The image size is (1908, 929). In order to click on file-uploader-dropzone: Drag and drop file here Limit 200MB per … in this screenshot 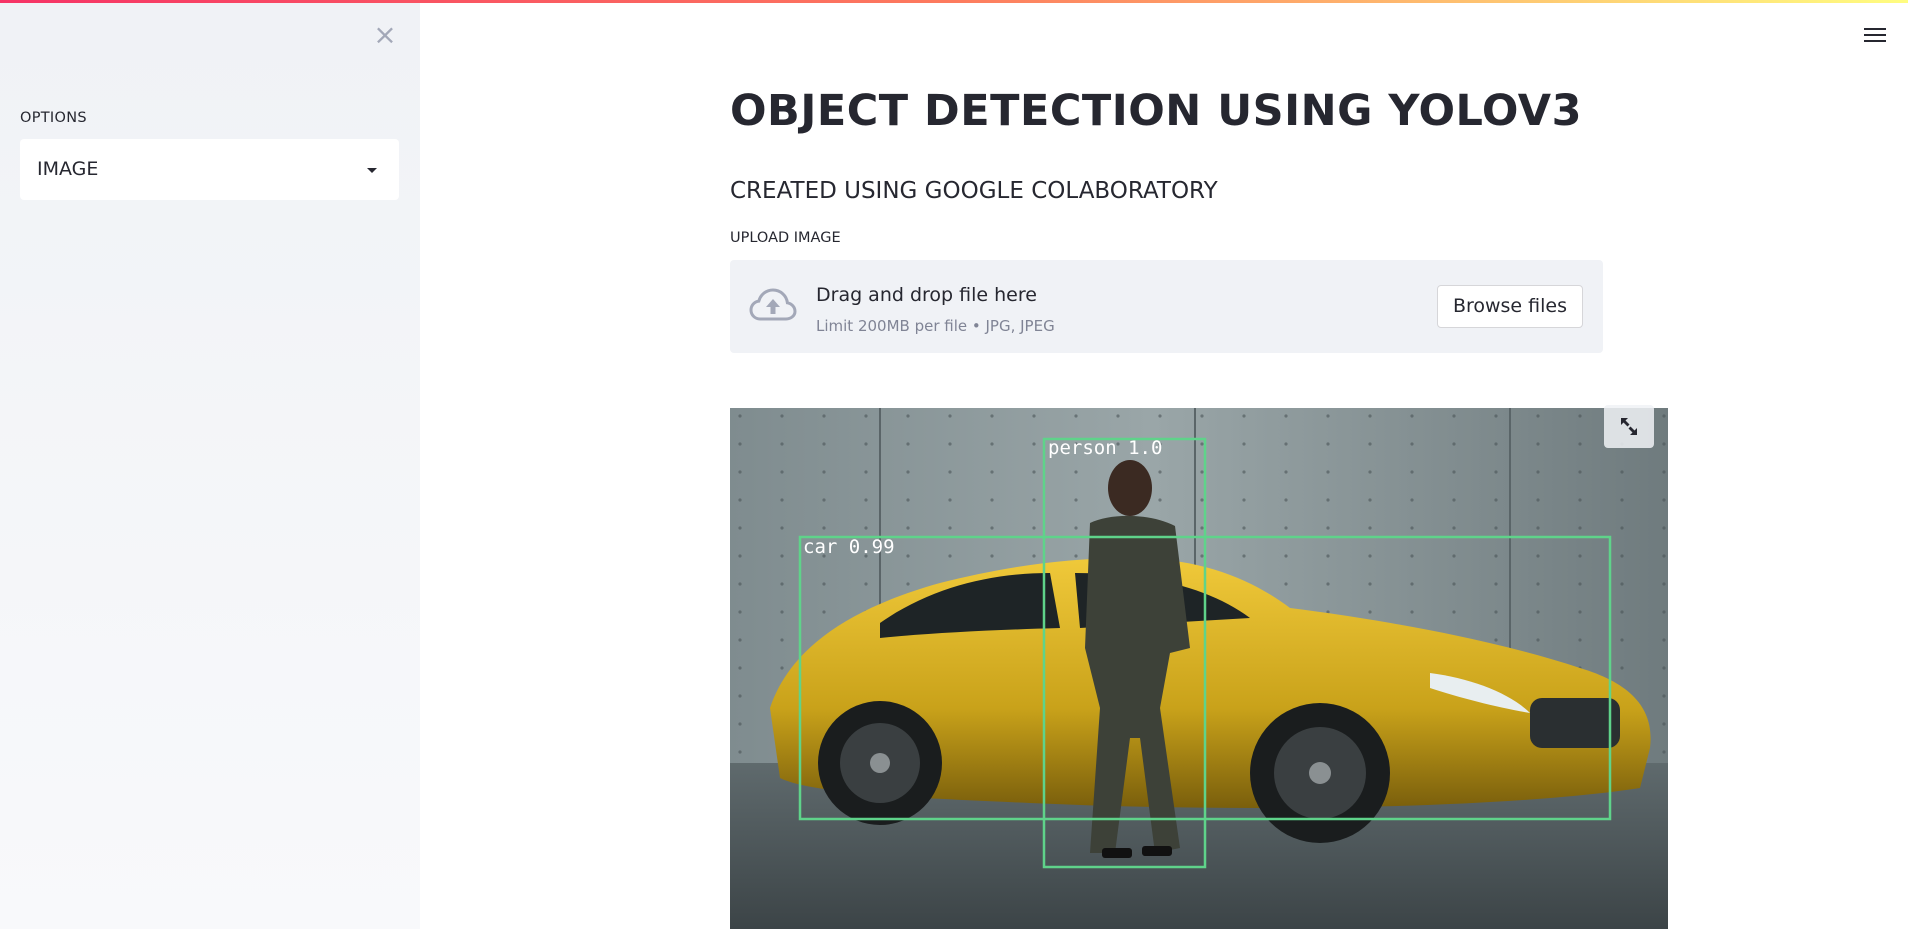, I will do `click(1166, 306)`.